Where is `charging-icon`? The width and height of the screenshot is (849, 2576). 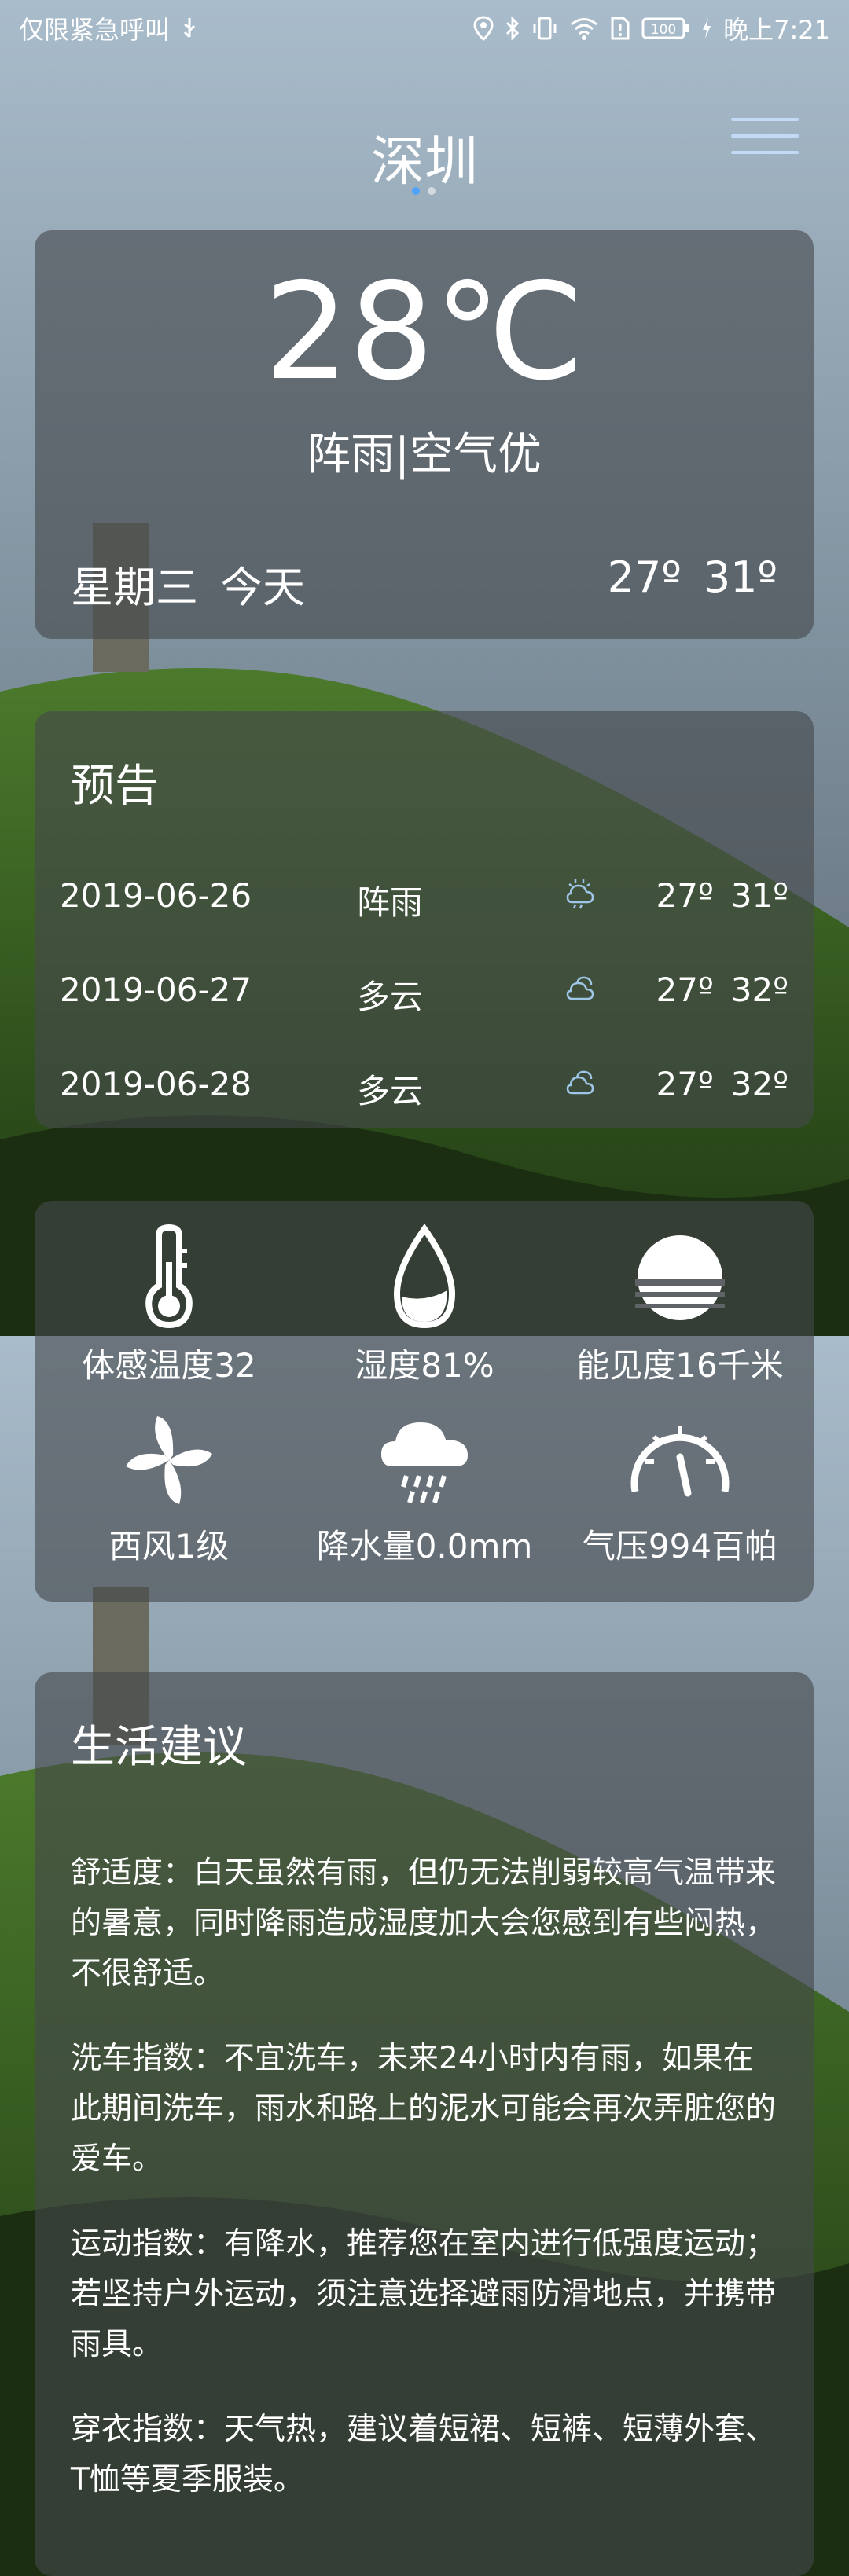 charging-icon is located at coordinates (706, 28).